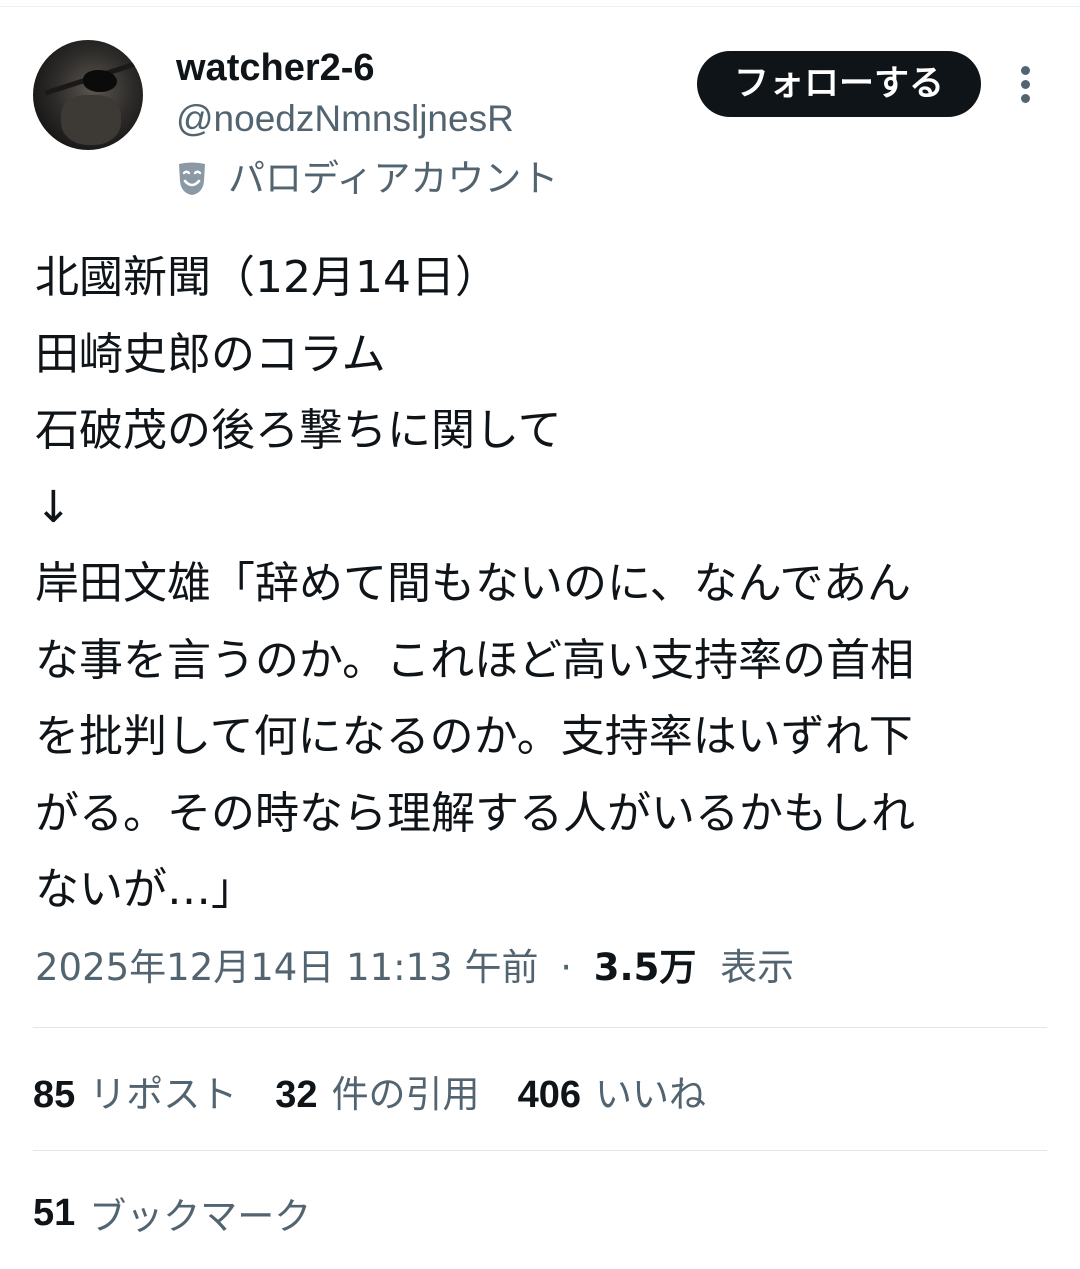  I want to click on tweet-meta: 2025年12月14日 11:13 午前 · 3.5万 表示, so click(414, 968).